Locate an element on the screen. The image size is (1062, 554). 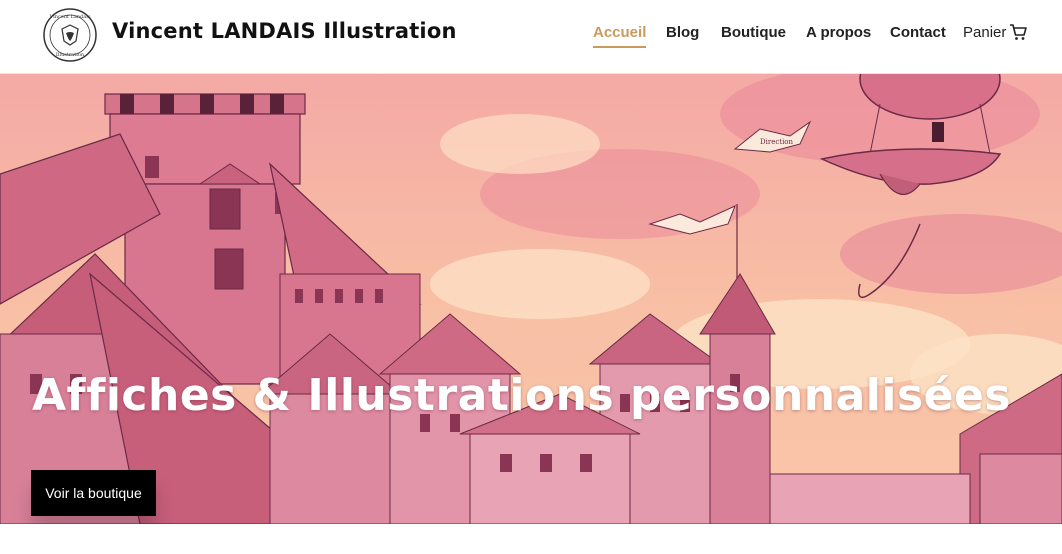
cart-link: Panier is located at coordinates (995, 32).